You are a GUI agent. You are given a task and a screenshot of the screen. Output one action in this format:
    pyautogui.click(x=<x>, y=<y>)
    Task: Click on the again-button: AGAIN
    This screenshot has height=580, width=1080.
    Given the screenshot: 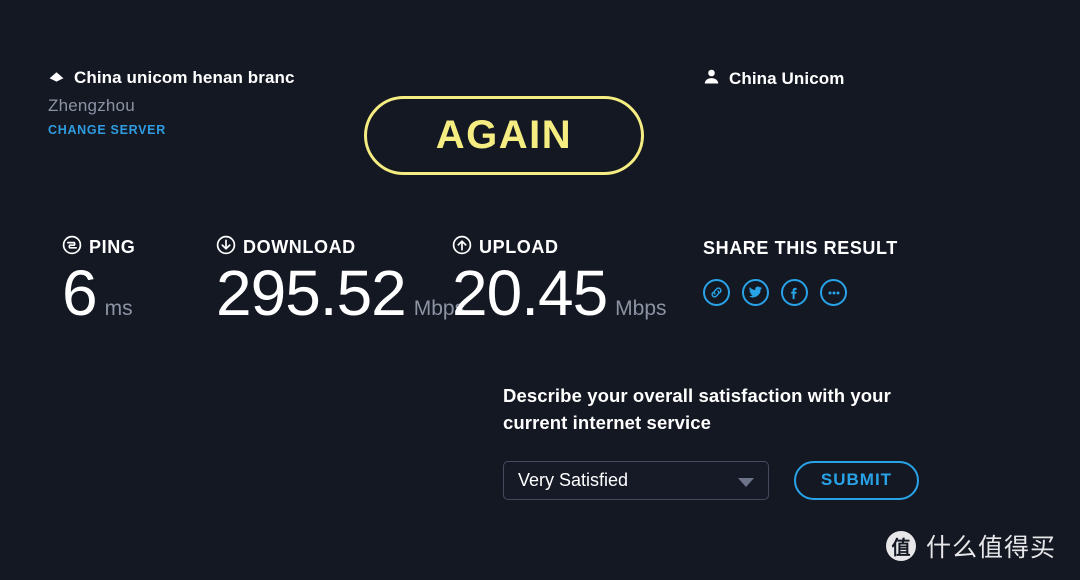 What is the action you would take?
    pyautogui.click(x=504, y=135)
    